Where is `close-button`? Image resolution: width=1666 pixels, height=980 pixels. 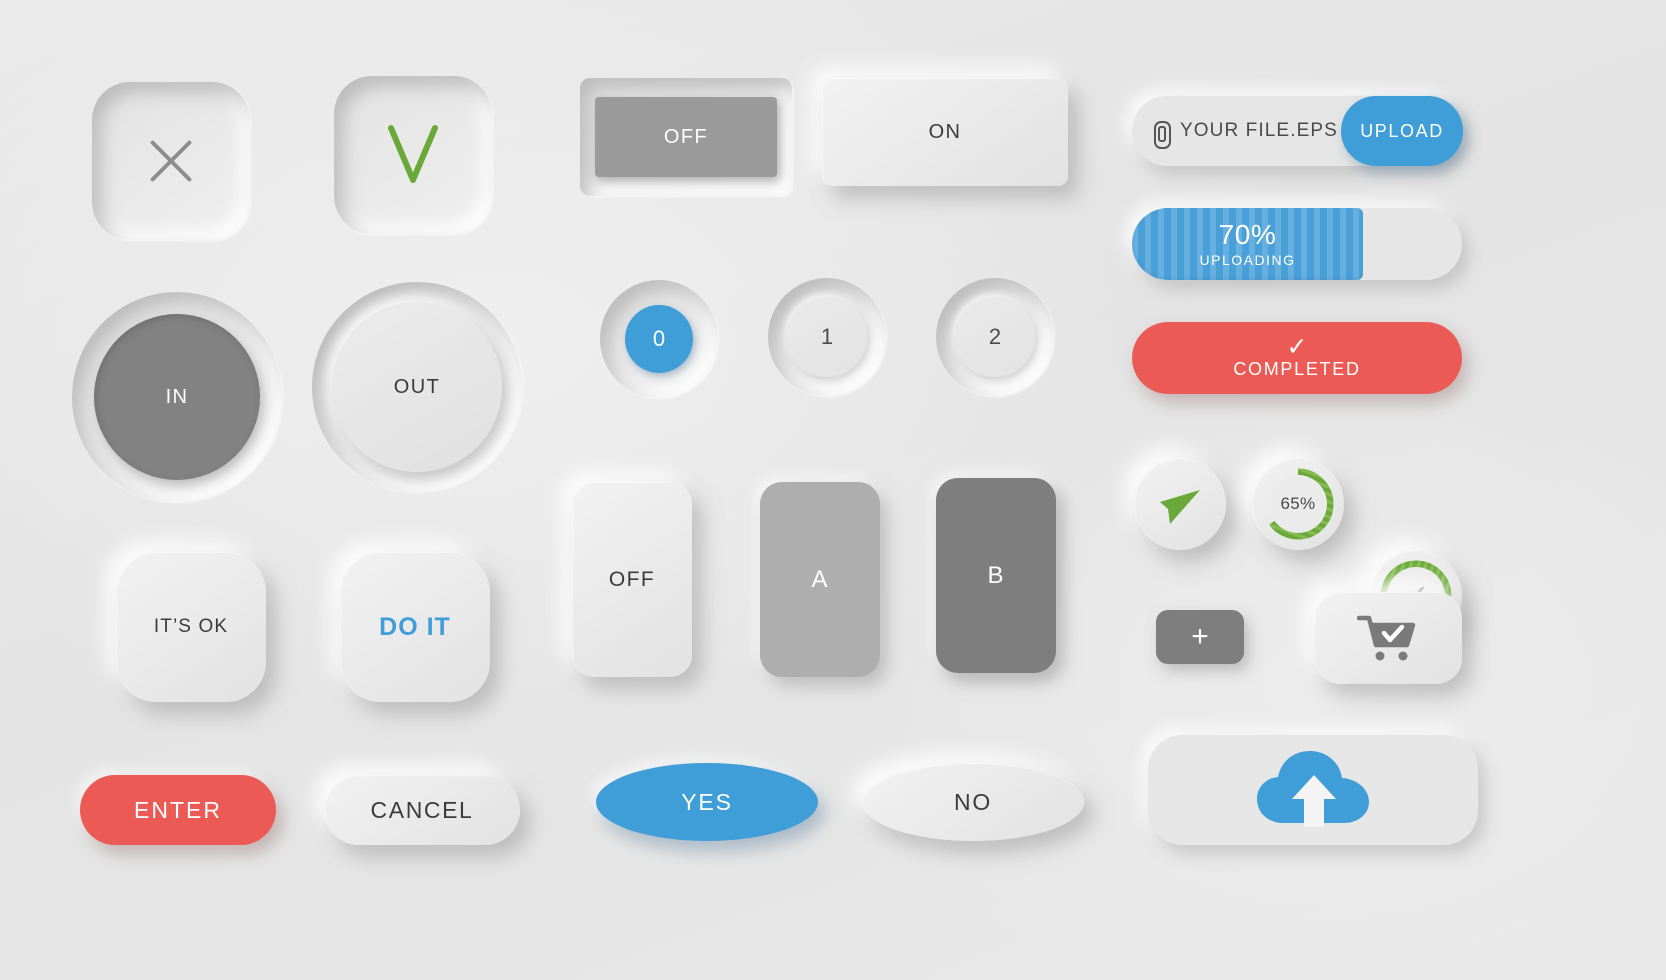 close-button is located at coordinates (171, 161).